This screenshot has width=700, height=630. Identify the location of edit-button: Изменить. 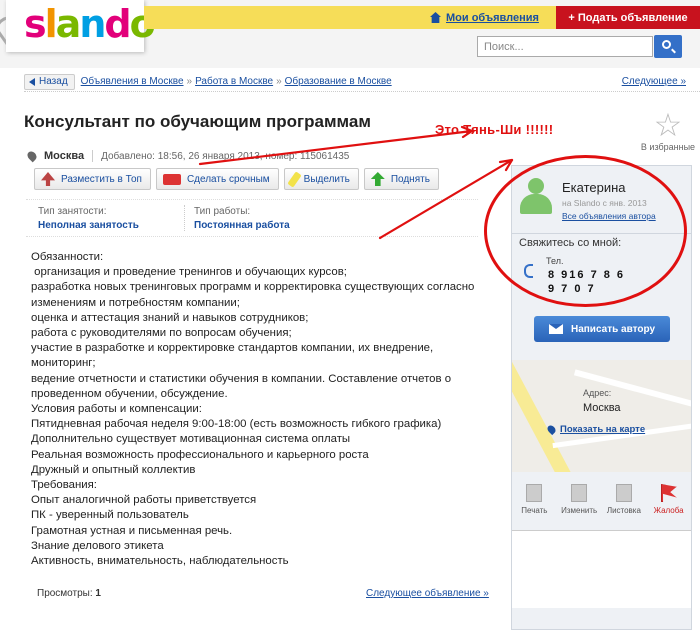
(579, 504).